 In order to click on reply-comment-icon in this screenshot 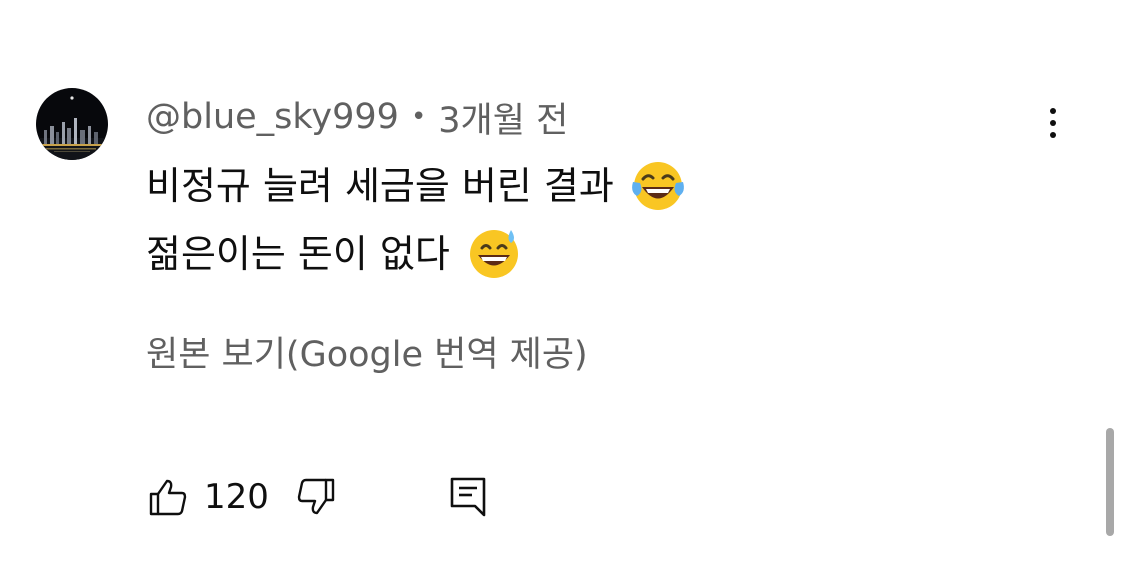, I will do `click(468, 497)`.